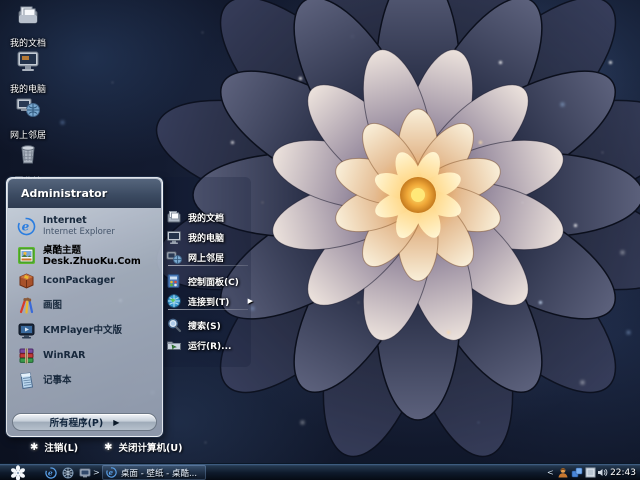 The image size is (640, 480). I want to click on start-menu-header: Administrator, so click(84, 193).